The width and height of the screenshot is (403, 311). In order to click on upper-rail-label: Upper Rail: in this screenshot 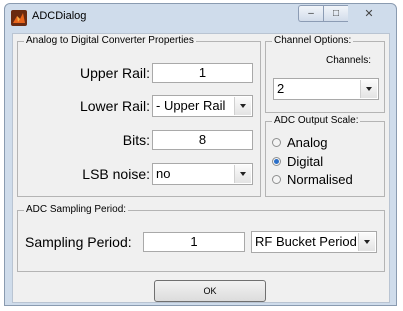, I will do `click(114, 73)`.